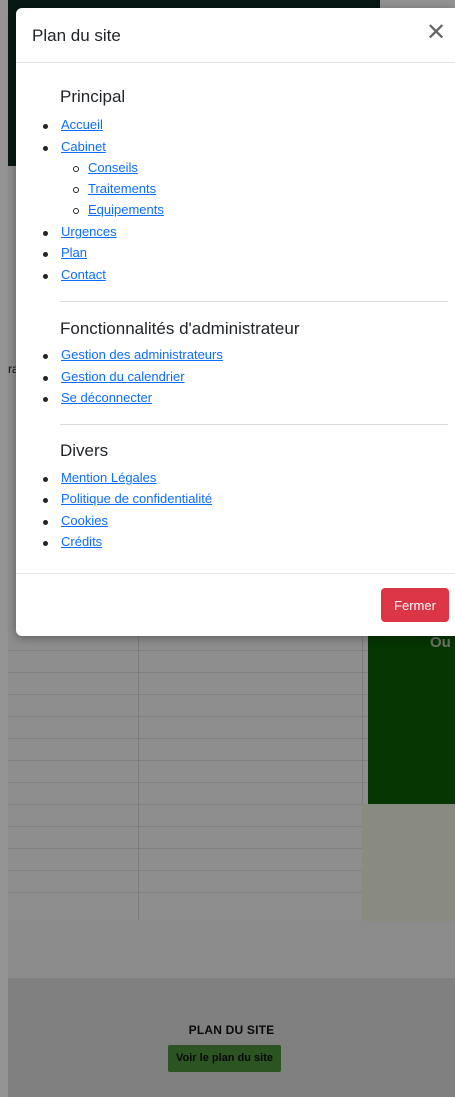 Image resolution: width=455 pixels, height=1097 pixels. What do you see at coordinates (76, 35) in the screenshot?
I see `modal-title: Plan du site` at bounding box center [76, 35].